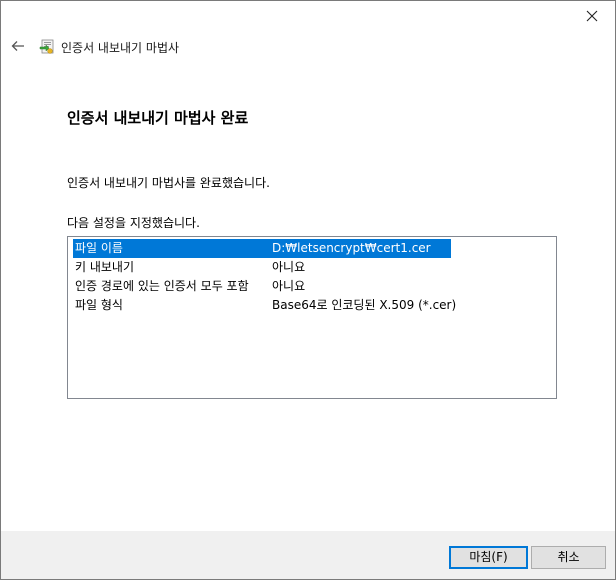 This screenshot has height=580, width=616. Describe the element at coordinates (364, 305) in the screenshot. I see `setting-value: Base64로 인코딩된 X.509 (*.cer)` at that location.